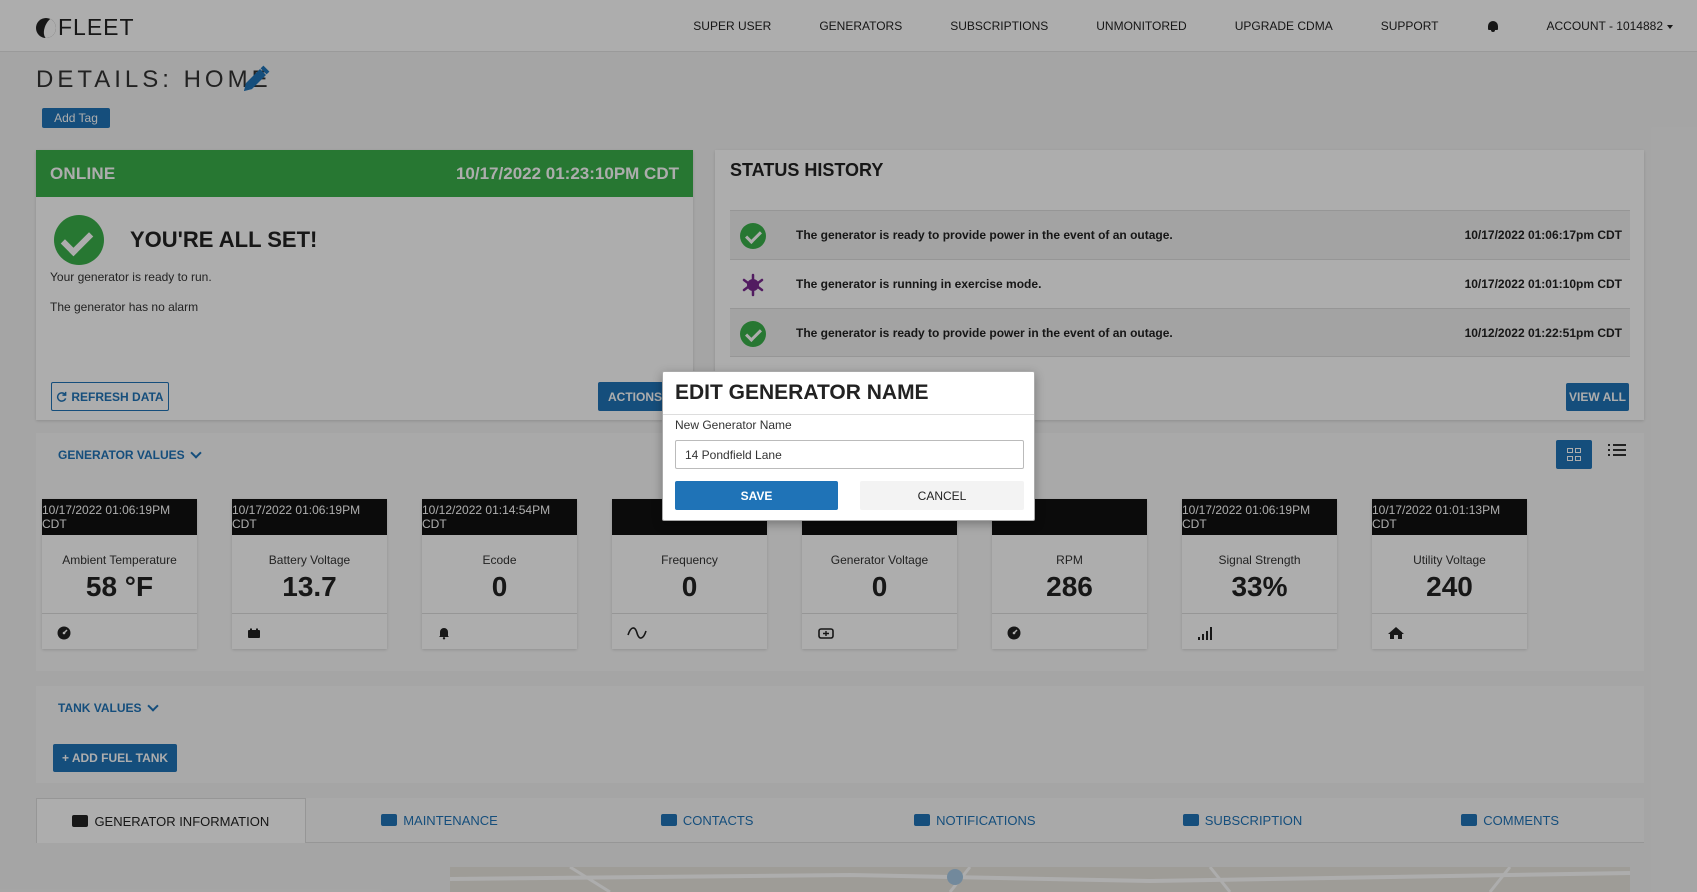 The height and width of the screenshot is (892, 1697). I want to click on generator-name-label: New Generator Name, so click(733, 425).